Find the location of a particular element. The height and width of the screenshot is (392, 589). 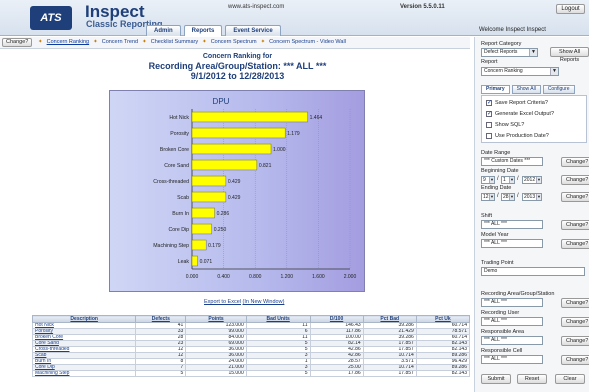

shift-field: *** ALL *** is located at coordinates (512, 224).